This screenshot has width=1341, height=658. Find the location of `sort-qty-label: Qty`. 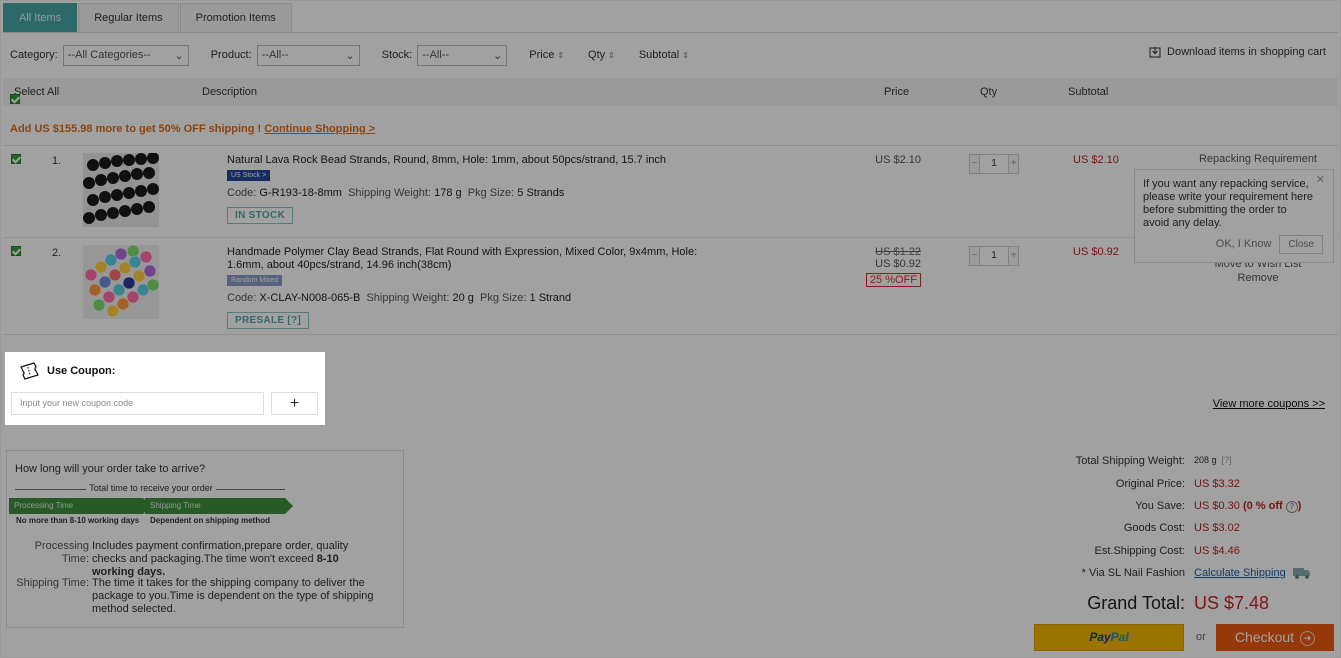

sort-qty-label: Qty is located at coordinates (597, 55).